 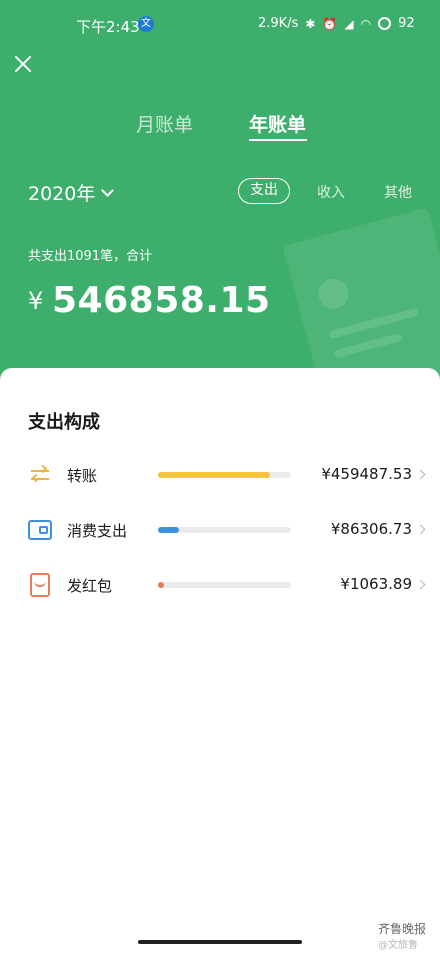 I want to click on breakdown-row-red-packet: 发红包 ¥1063.89, so click(x=220, y=585).